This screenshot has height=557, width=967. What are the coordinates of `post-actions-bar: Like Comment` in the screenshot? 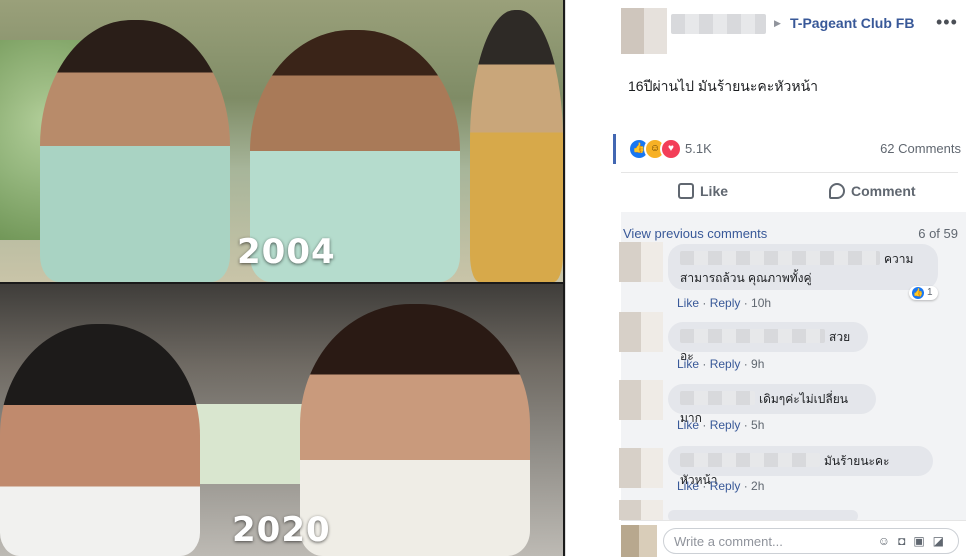 It's located at (789, 193).